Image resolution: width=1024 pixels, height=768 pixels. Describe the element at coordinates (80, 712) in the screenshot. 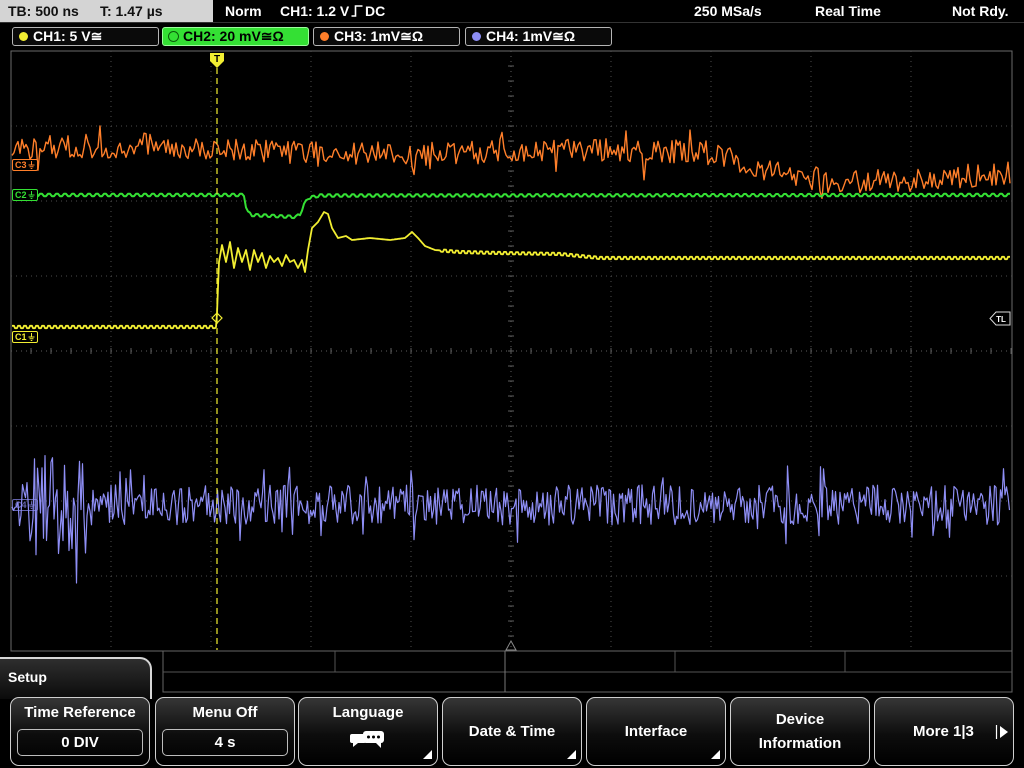

I see `time-reference-label: Time Reference` at that location.